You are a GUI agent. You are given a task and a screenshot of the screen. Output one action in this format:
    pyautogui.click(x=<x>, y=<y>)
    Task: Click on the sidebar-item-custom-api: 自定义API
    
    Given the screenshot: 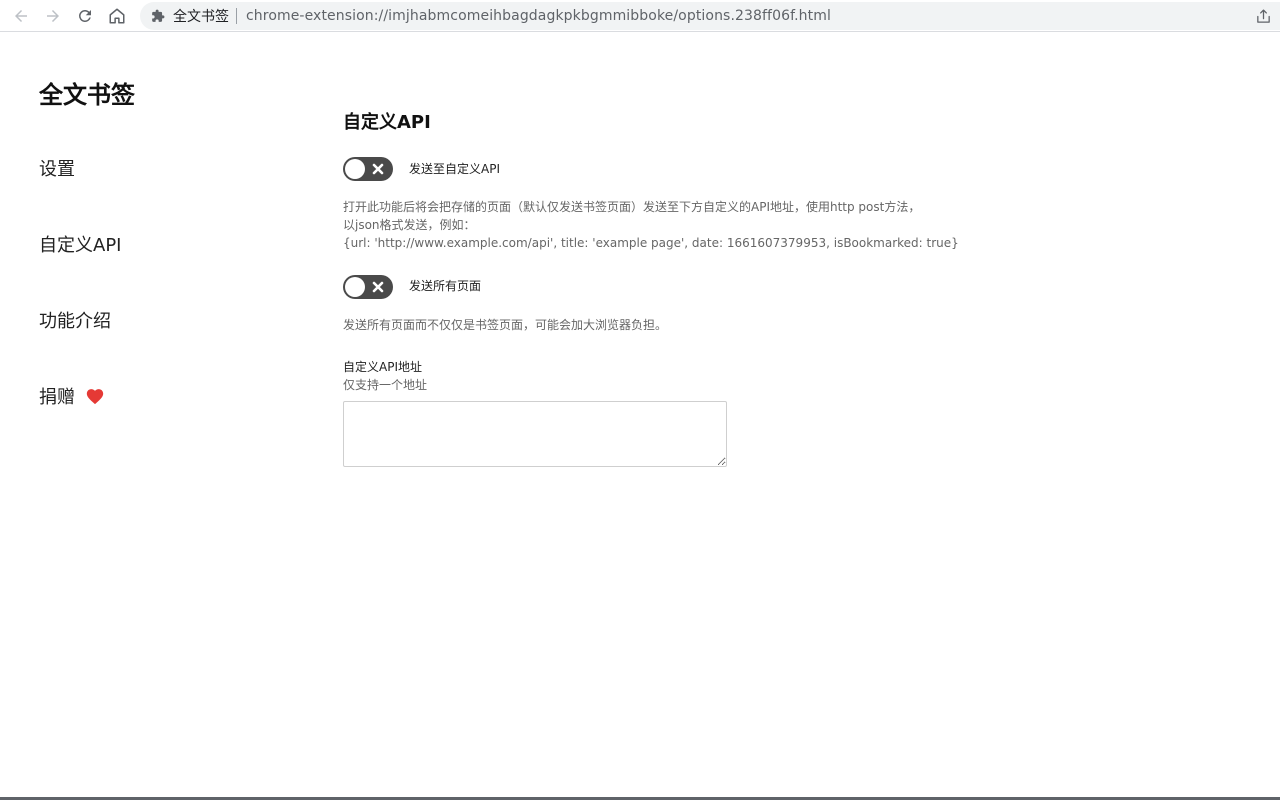 What is the action you would take?
    pyautogui.click(x=80, y=244)
    